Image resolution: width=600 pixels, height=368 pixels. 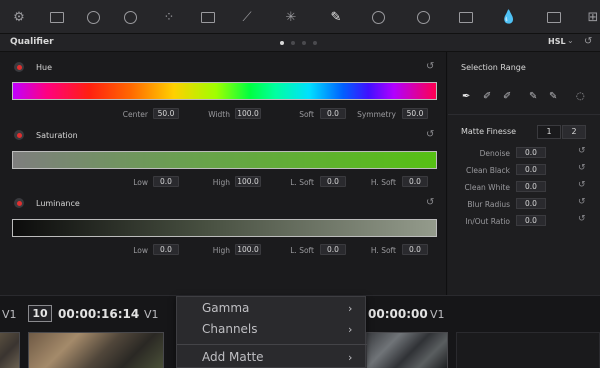 What do you see at coordinates (99, 314) in the screenshot?
I see `clip-timecode: 00:00:16:14` at bounding box center [99, 314].